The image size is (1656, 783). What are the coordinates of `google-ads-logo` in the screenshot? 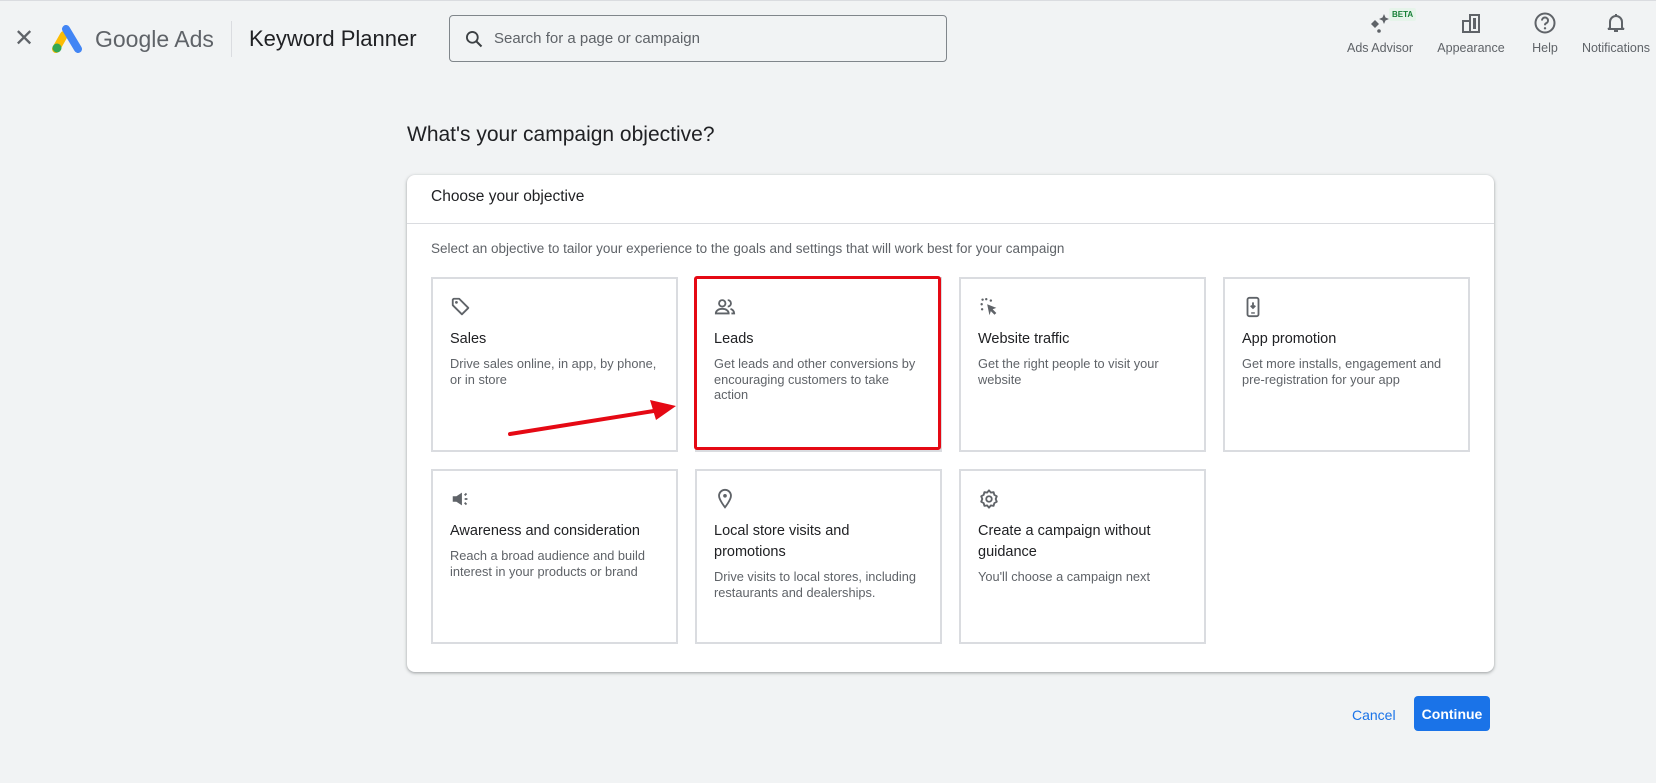 It's located at (67, 39).